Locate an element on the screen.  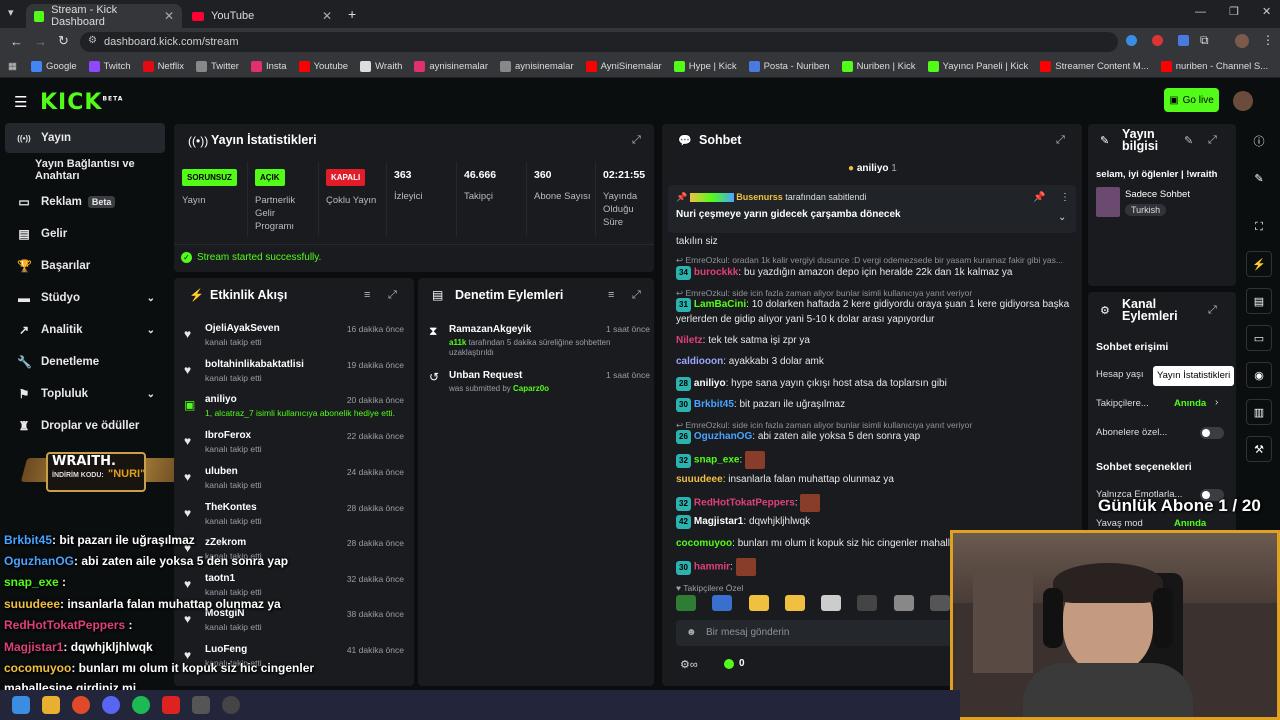
bookmark-item: aynisinemalar is located at coordinates (537, 66).